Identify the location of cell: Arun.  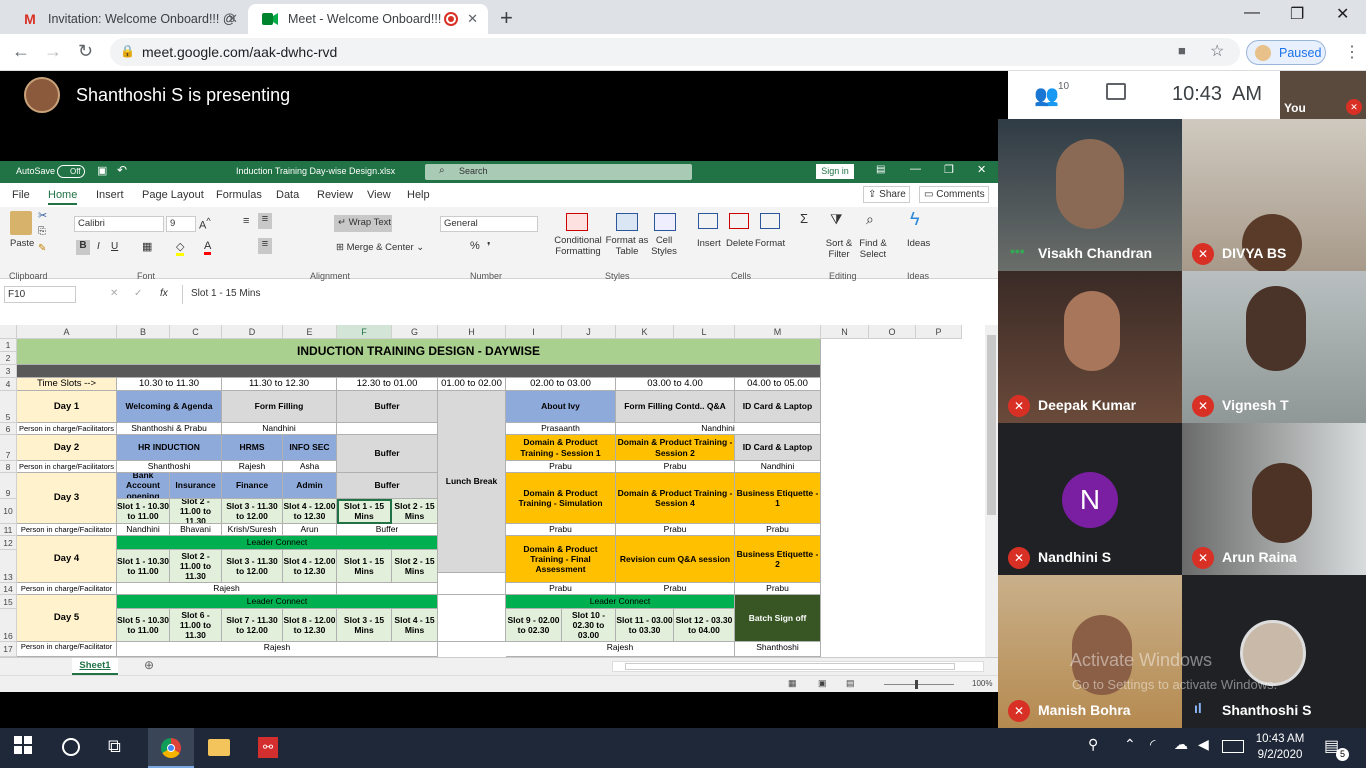
(310, 530).